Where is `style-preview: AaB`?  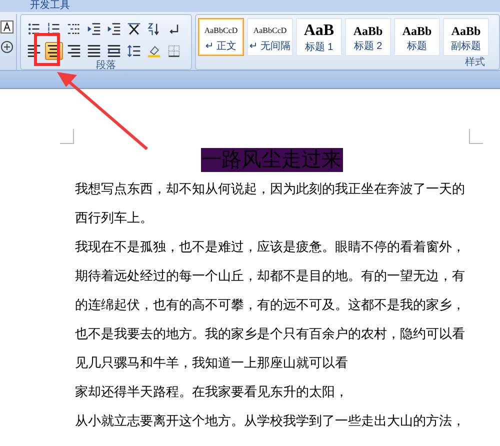
style-preview: AaB is located at coordinates (319, 31).